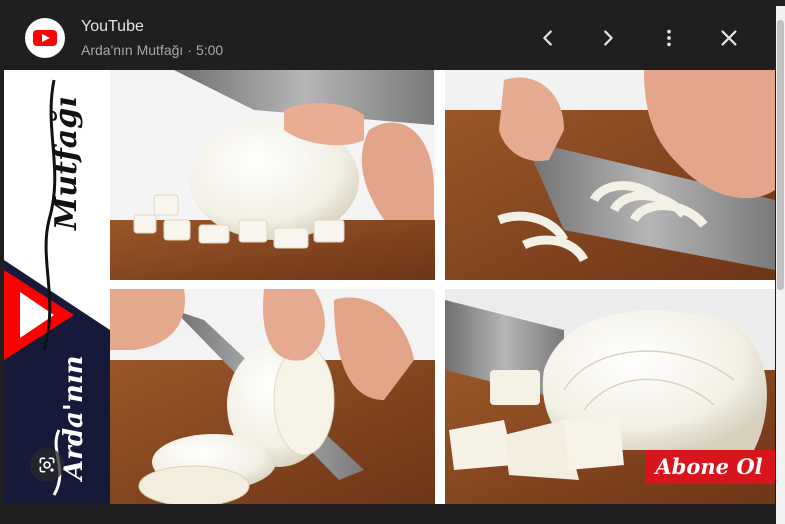 This screenshot has width=785, height=524. Describe the element at coordinates (707, 466) in the screenshot. I see `subscribe-badge-text: Abone Ol` at that location.